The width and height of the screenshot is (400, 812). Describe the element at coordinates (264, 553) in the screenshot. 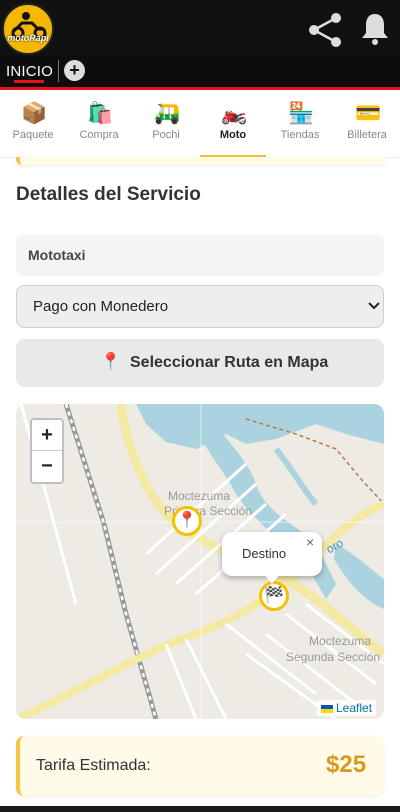

I see `popup-label: Destino` at that location.